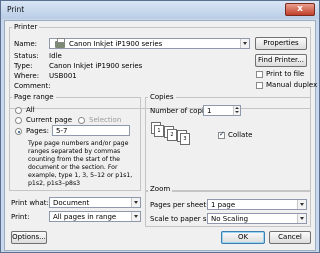  I want to click on type-value: Canon Inkjet iP1900 series, so click(96, 66).